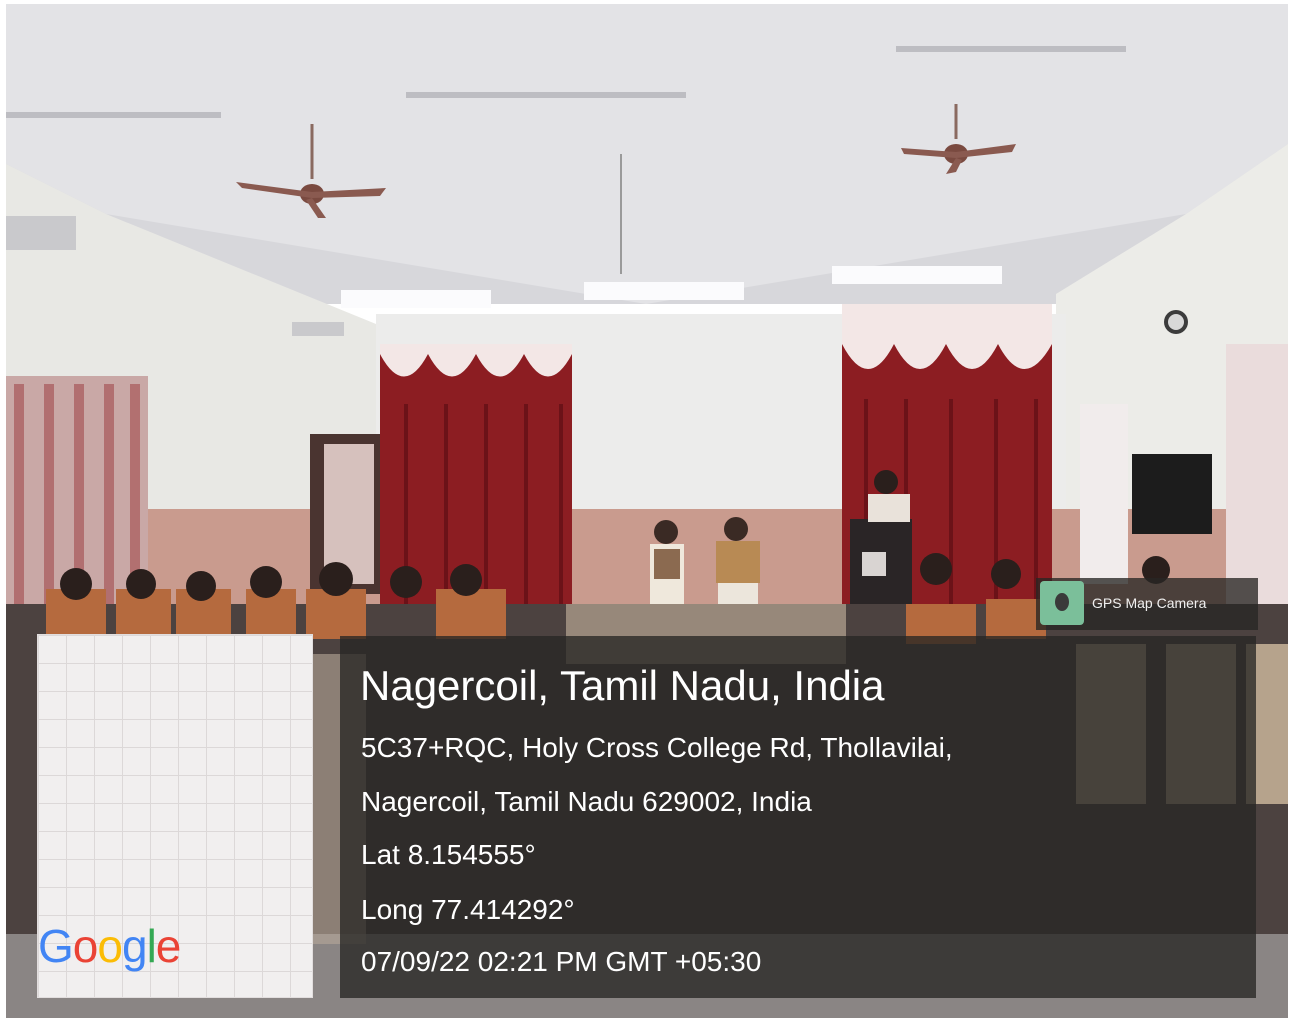  Describe the element at coordinates (168, 946) in the screenshot. I see `google-logo-letter: e` at that location.